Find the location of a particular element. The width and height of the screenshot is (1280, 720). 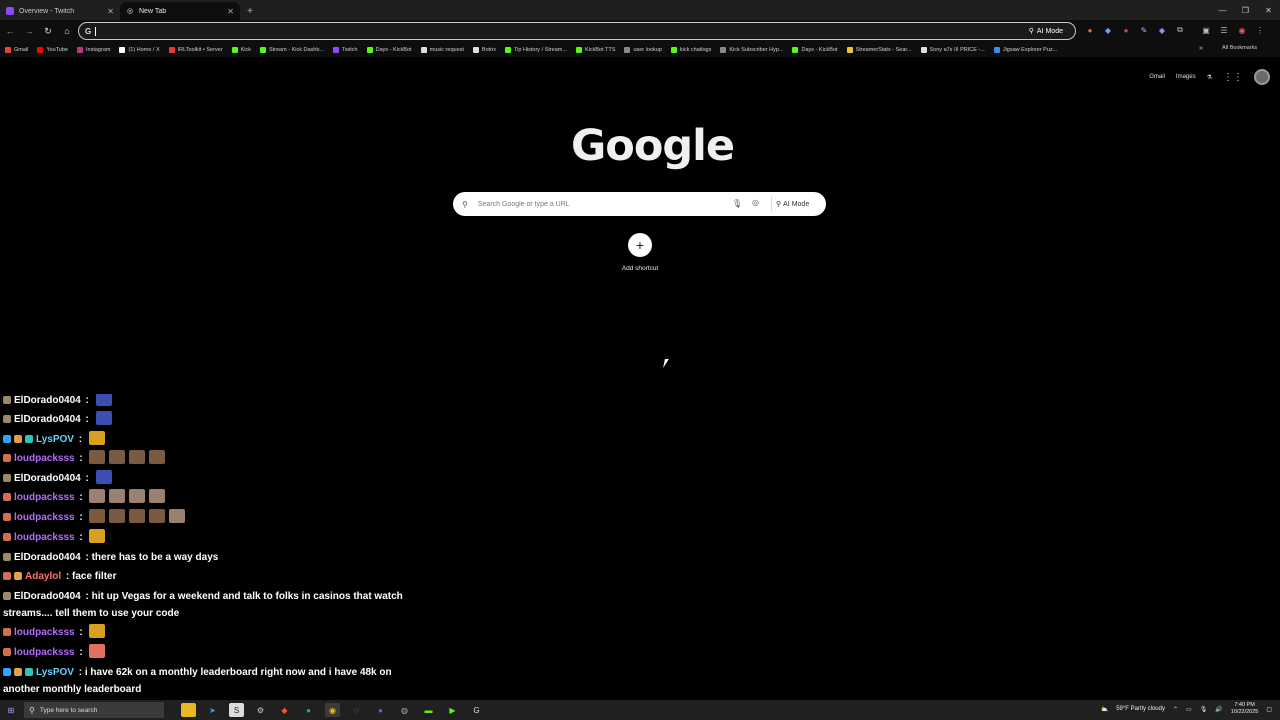

taskbar-apps: ➤ S ⚙ ◆ ● ◉ ◌ ● ◍ ▬ ▶ G is located at coordinates (332, 710).